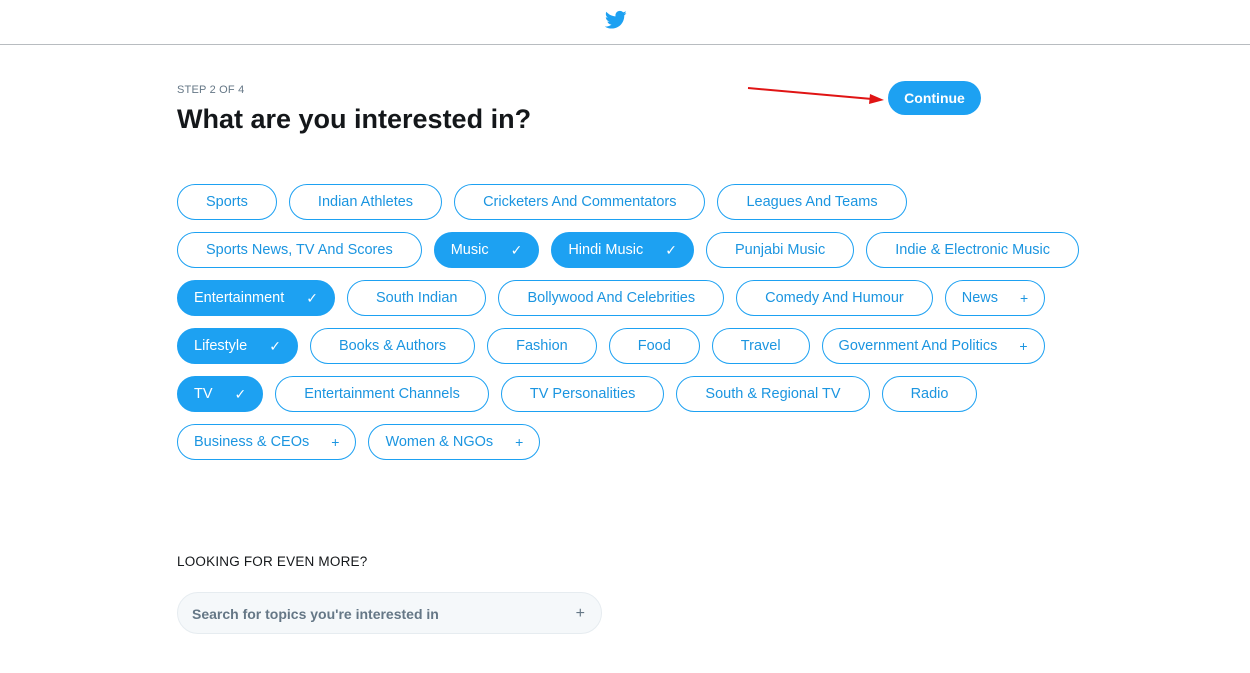  I want to click on topic-chip-sports-news-tv-and-scores: Sports News, TV And Scores, so click(299, 250).